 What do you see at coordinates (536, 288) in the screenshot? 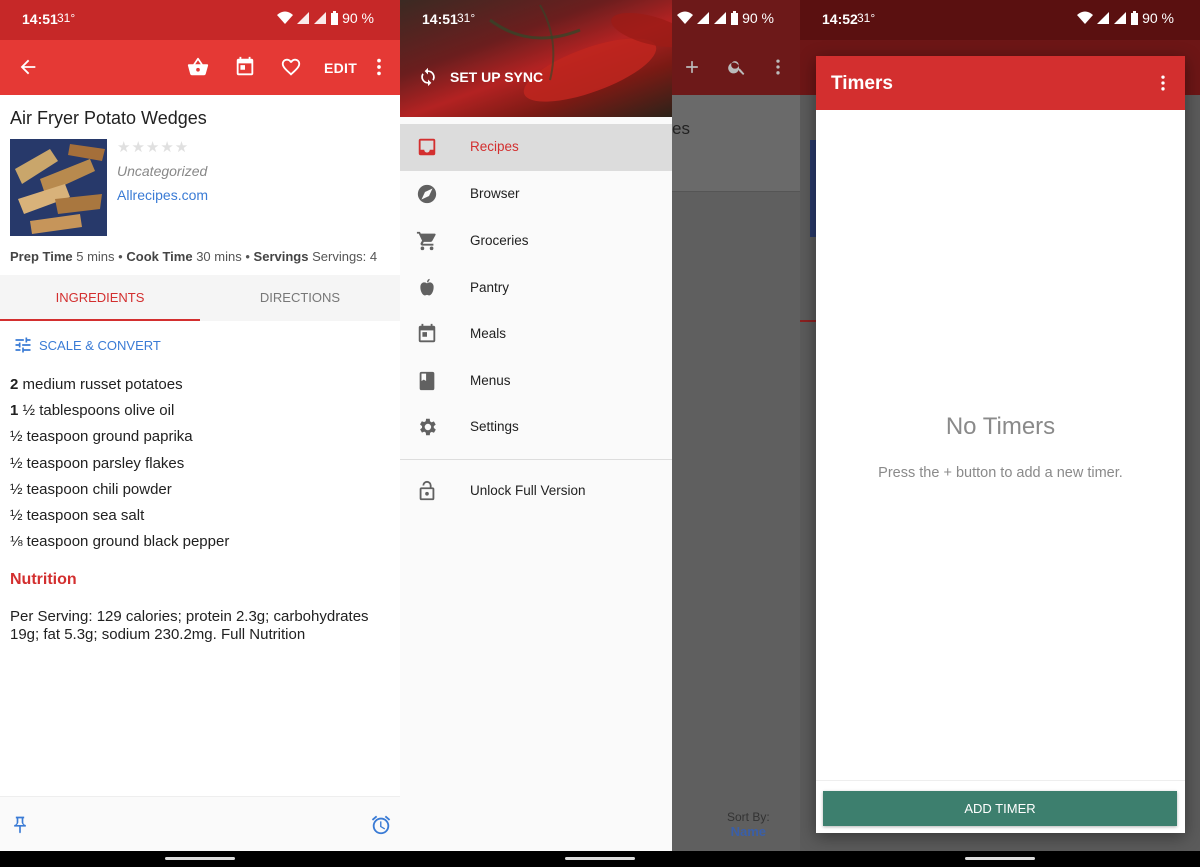
I see `drawer-item-pantry: Pantry` at bounding box center [536, 288].